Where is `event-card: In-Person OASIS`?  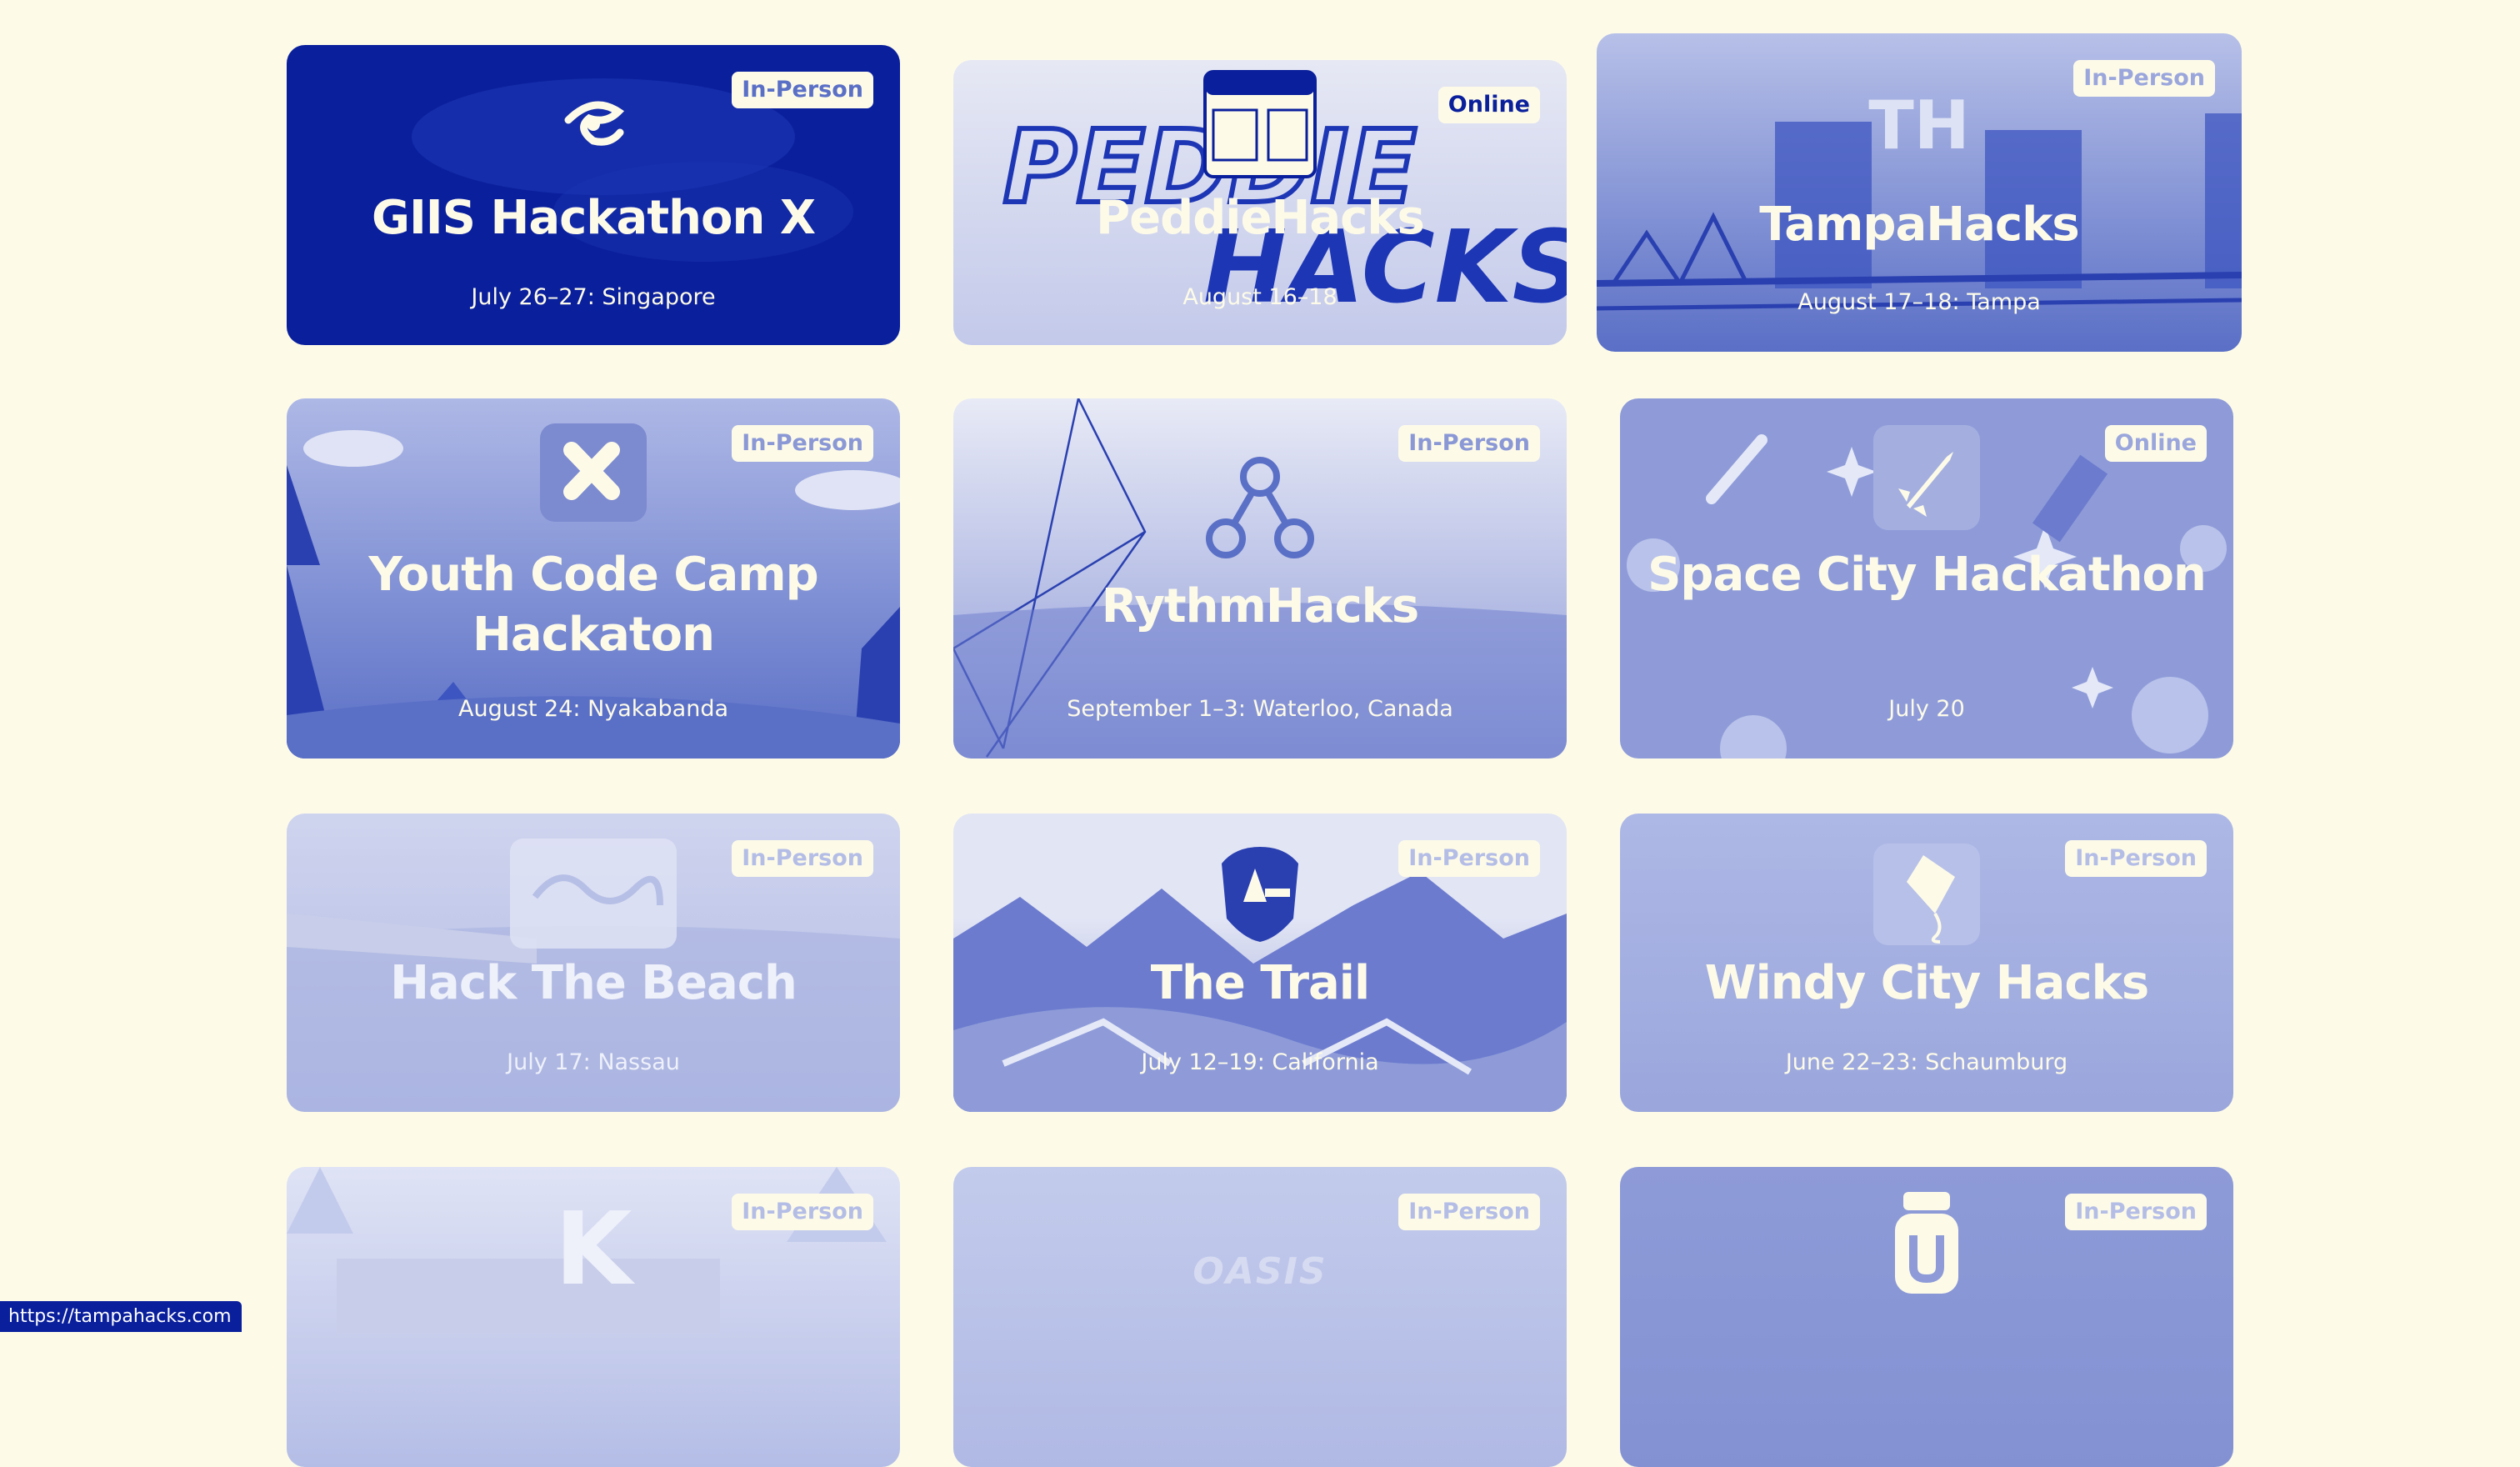
event-card: In-Person OASIS is located at coordinates (1260, 1317).